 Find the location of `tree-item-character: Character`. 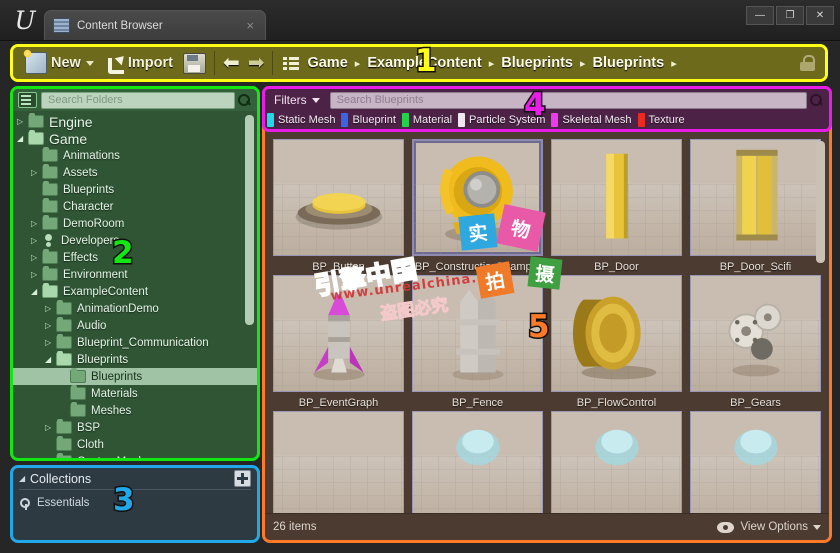

tree-item-character: Character is located at coordinates (135, 206).